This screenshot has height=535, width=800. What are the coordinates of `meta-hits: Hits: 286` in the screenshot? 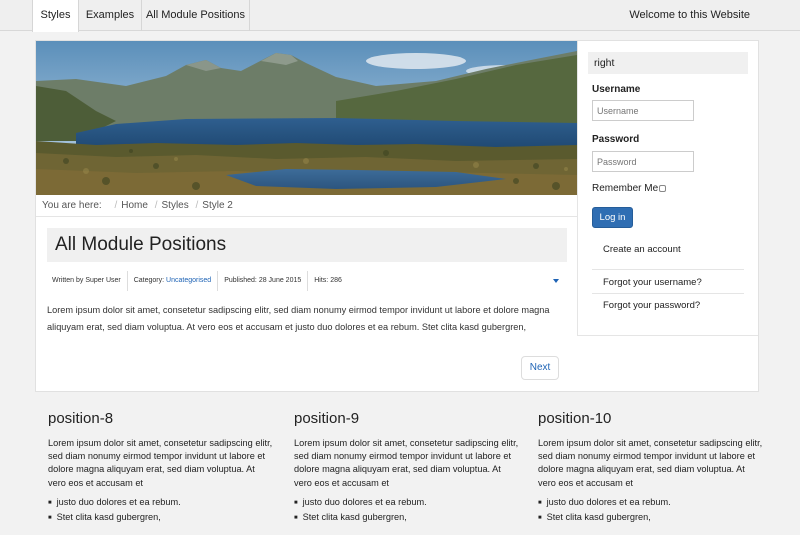 It's located at (327, 281).